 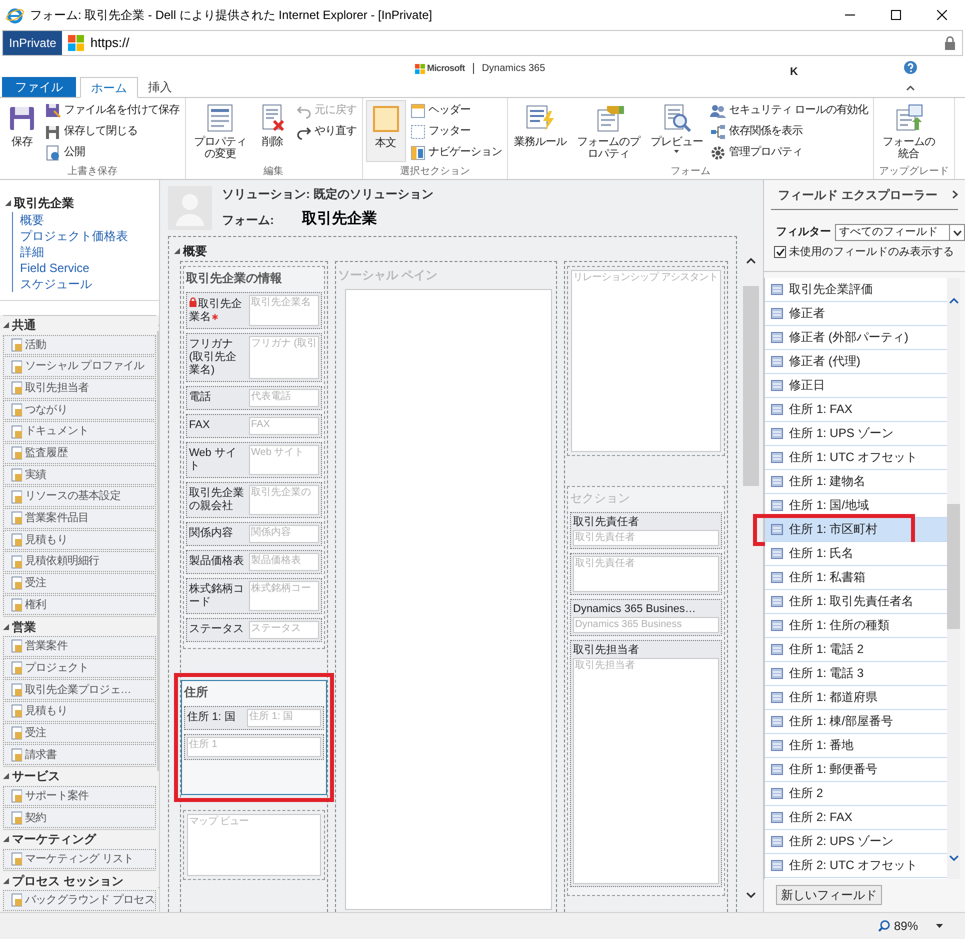 What do you see at coordinates (36, 776) in the screenshot?
I see `nav-group-heading: サービス` at bounding box center [36, 776].